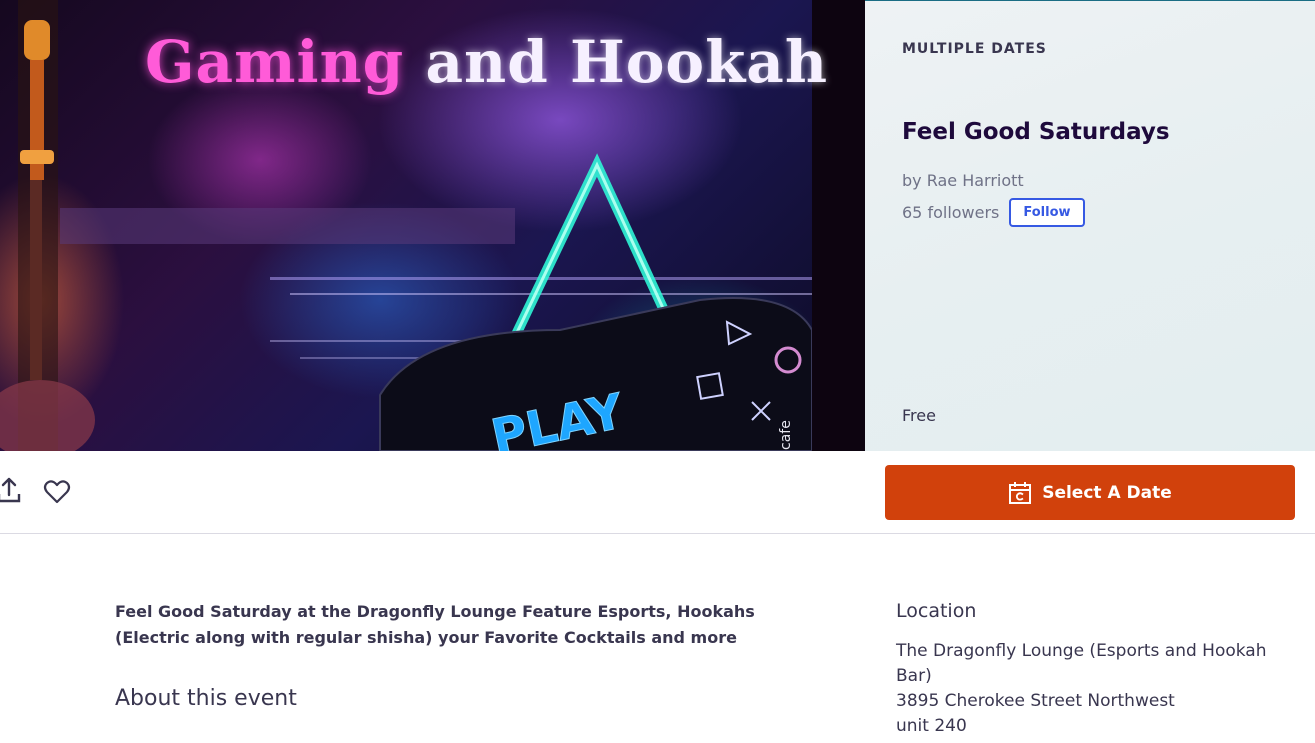  I want to click on select-date-button: Select A Date, so click(1090, 492).